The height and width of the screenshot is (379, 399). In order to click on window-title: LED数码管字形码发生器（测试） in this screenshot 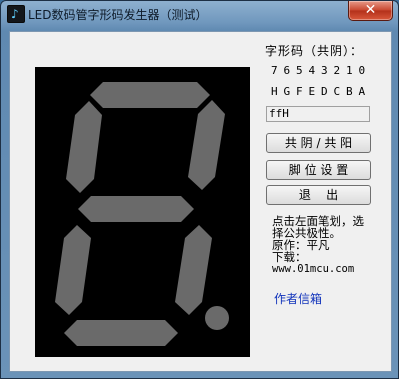, I will do `click(118, 15)`.